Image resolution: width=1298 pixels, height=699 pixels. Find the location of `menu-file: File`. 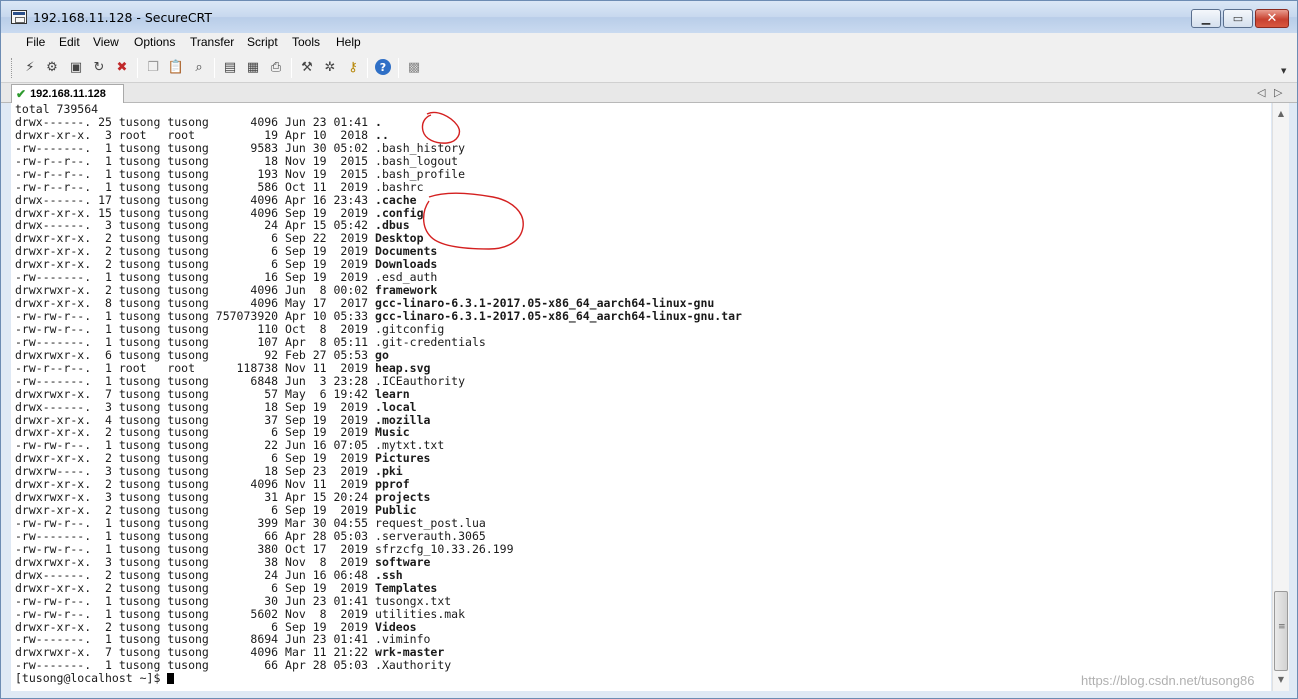

menu-file: File is located at coordinates (35, 42).